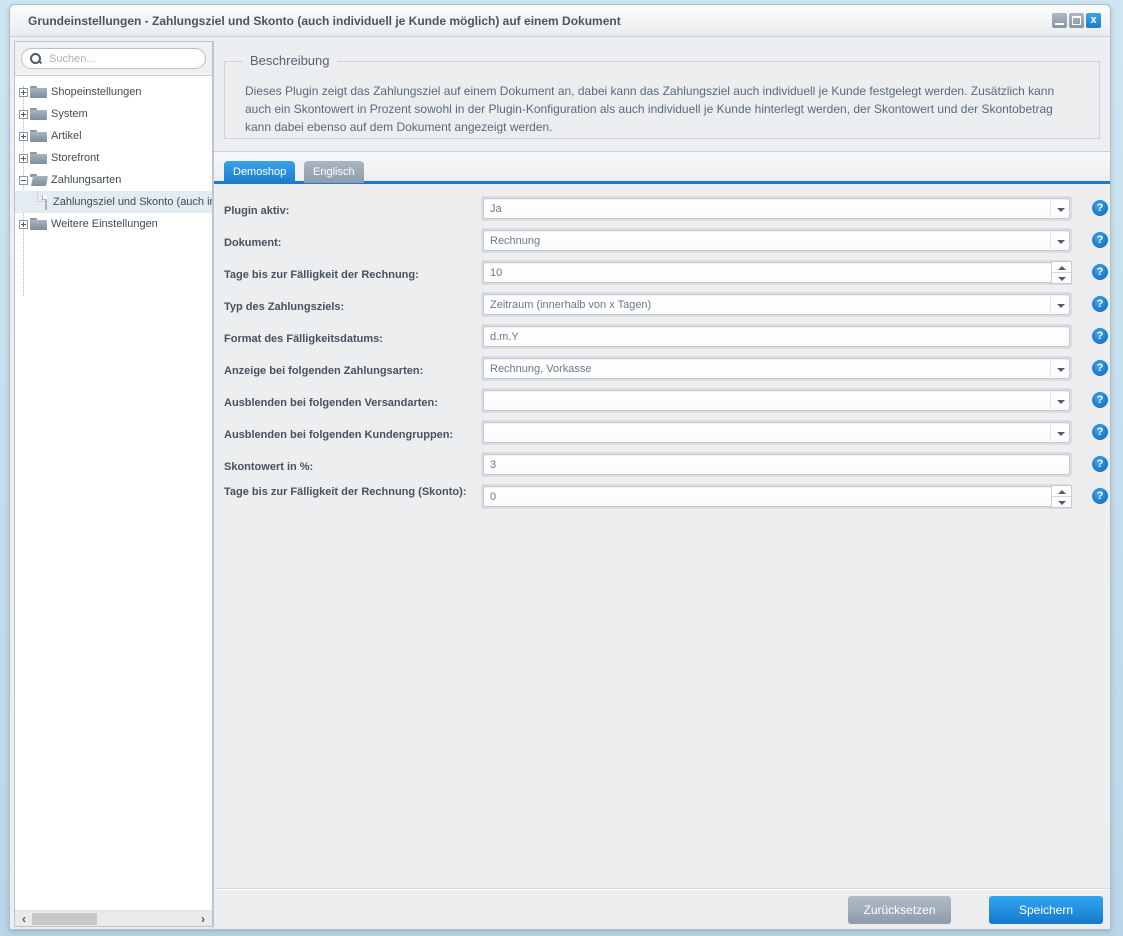  I want to click on folder-open-icon, so click(38, 180).